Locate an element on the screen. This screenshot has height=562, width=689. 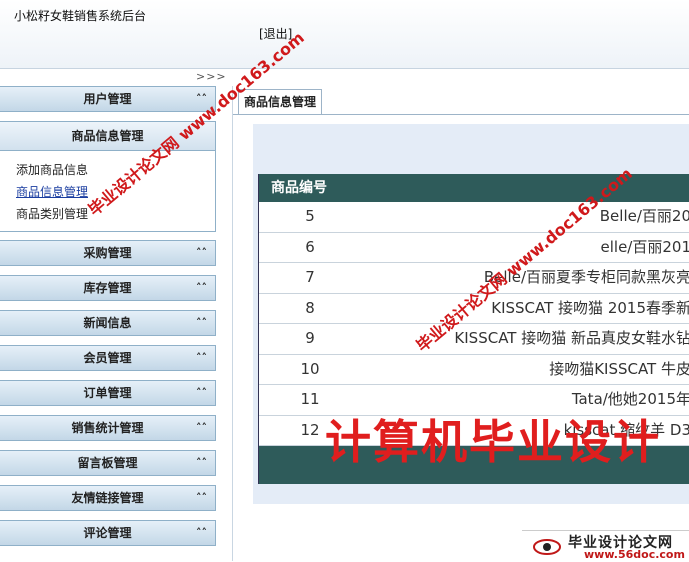
menu-label: 用户管理 is located at coordinates (107, 99).